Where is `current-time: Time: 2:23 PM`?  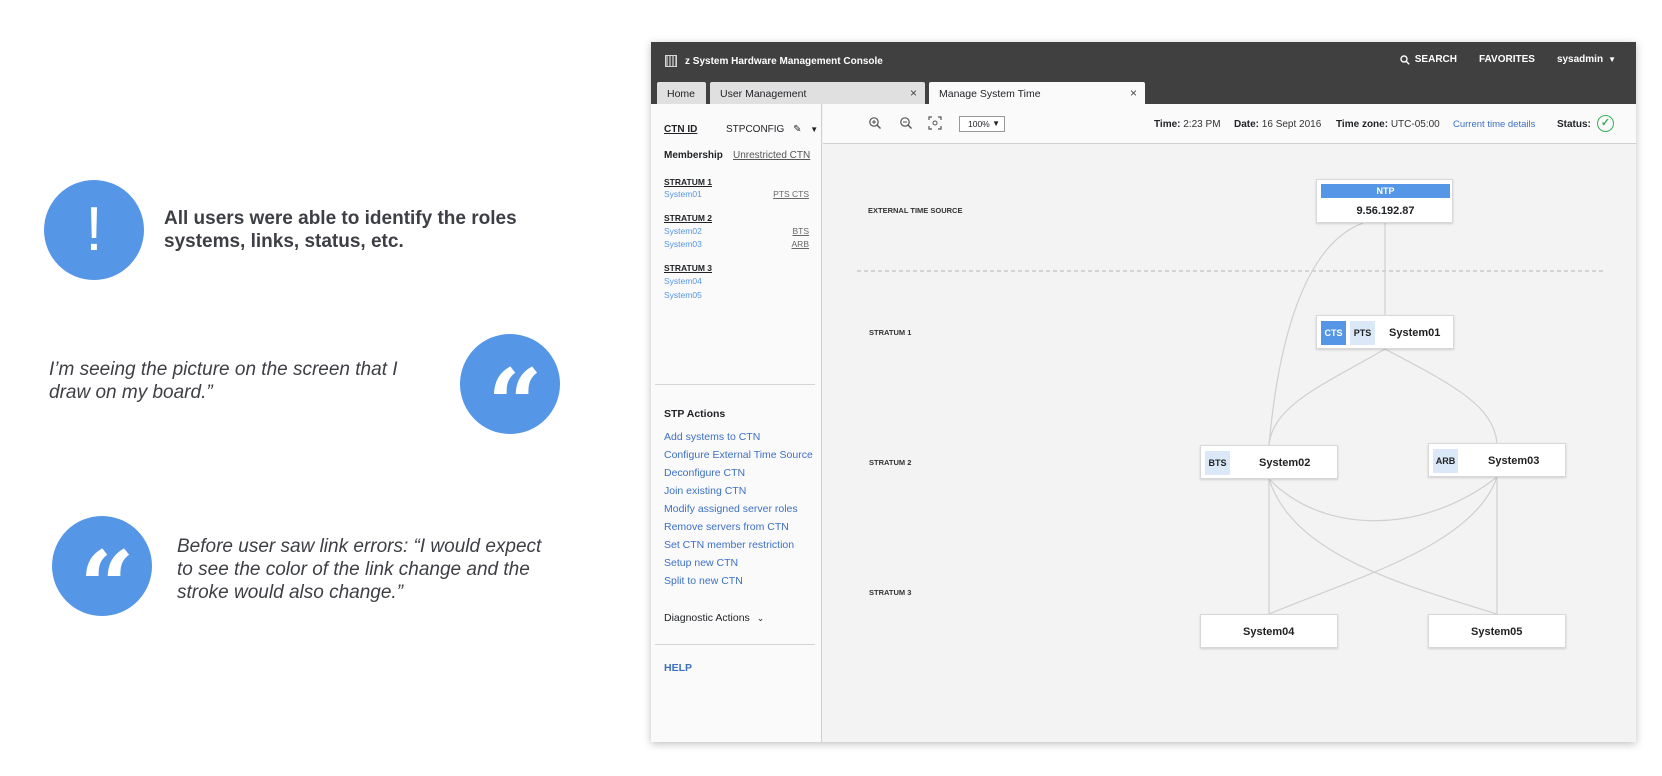
current-time: Time: 2:23 PM is located at coordinates (1187, 124).